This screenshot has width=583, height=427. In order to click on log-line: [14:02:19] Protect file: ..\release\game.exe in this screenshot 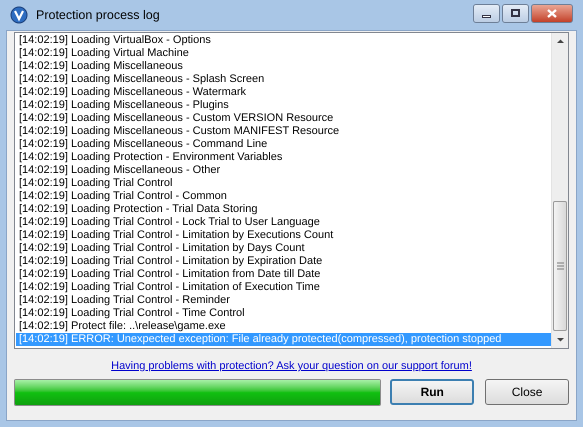, I will do `click(283, 326)`.